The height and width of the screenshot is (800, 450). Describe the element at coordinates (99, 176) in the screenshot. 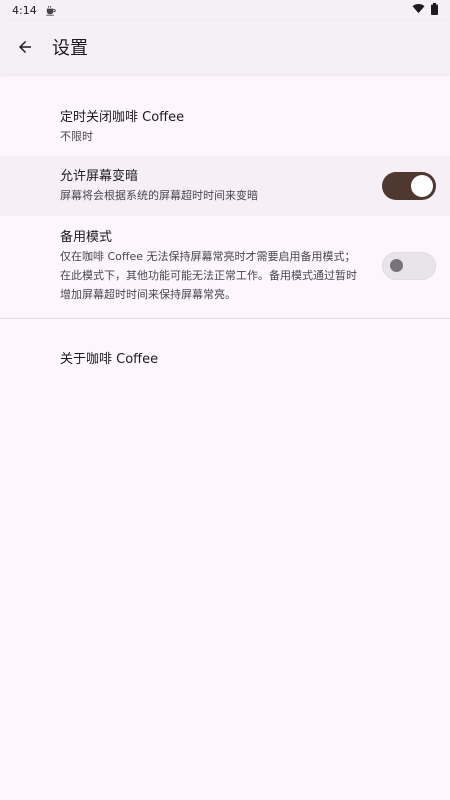

I see `setting-allow-dim-title: 允许屏幕变暗` at that location.